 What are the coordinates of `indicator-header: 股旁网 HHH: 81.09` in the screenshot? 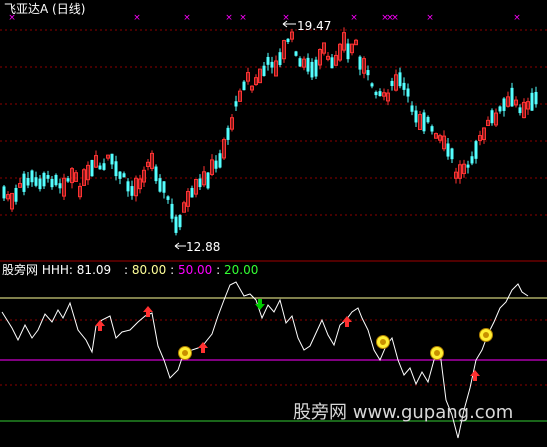 It's located at (56, 270).